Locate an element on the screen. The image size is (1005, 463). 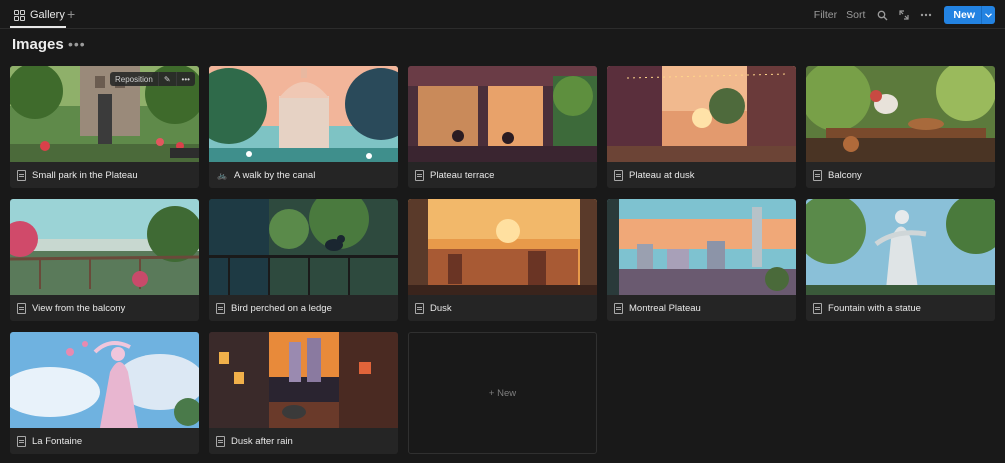
tab-gallery: Gallery is located at coordinates (39, 15).